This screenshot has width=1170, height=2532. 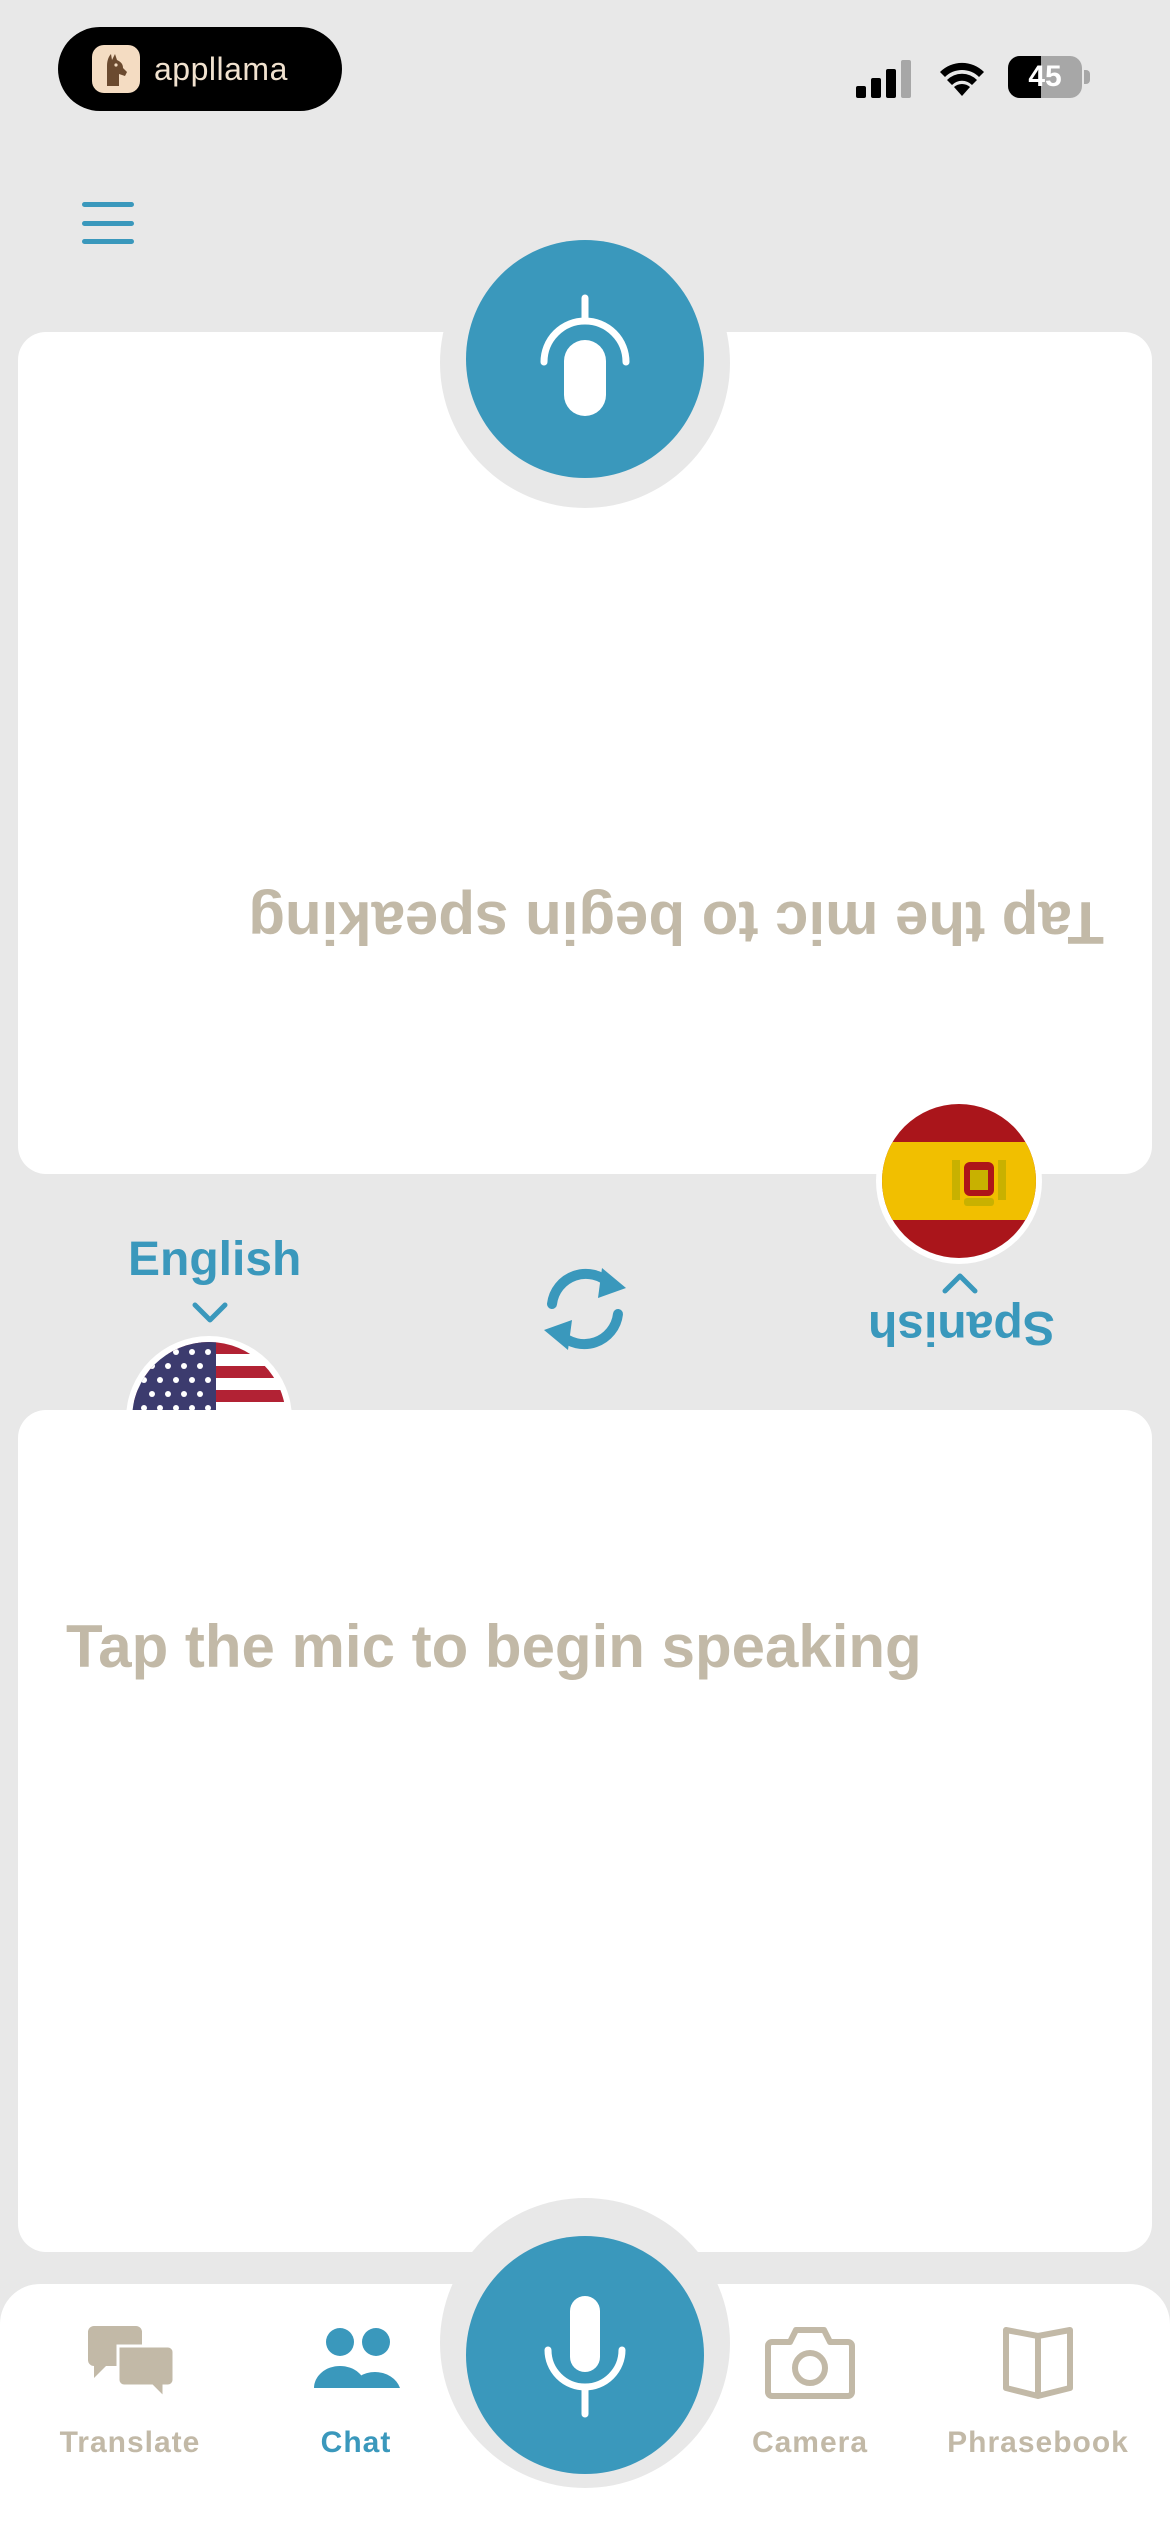 I want to click on tab-chat: Chat, so click(x=356, y=2389).